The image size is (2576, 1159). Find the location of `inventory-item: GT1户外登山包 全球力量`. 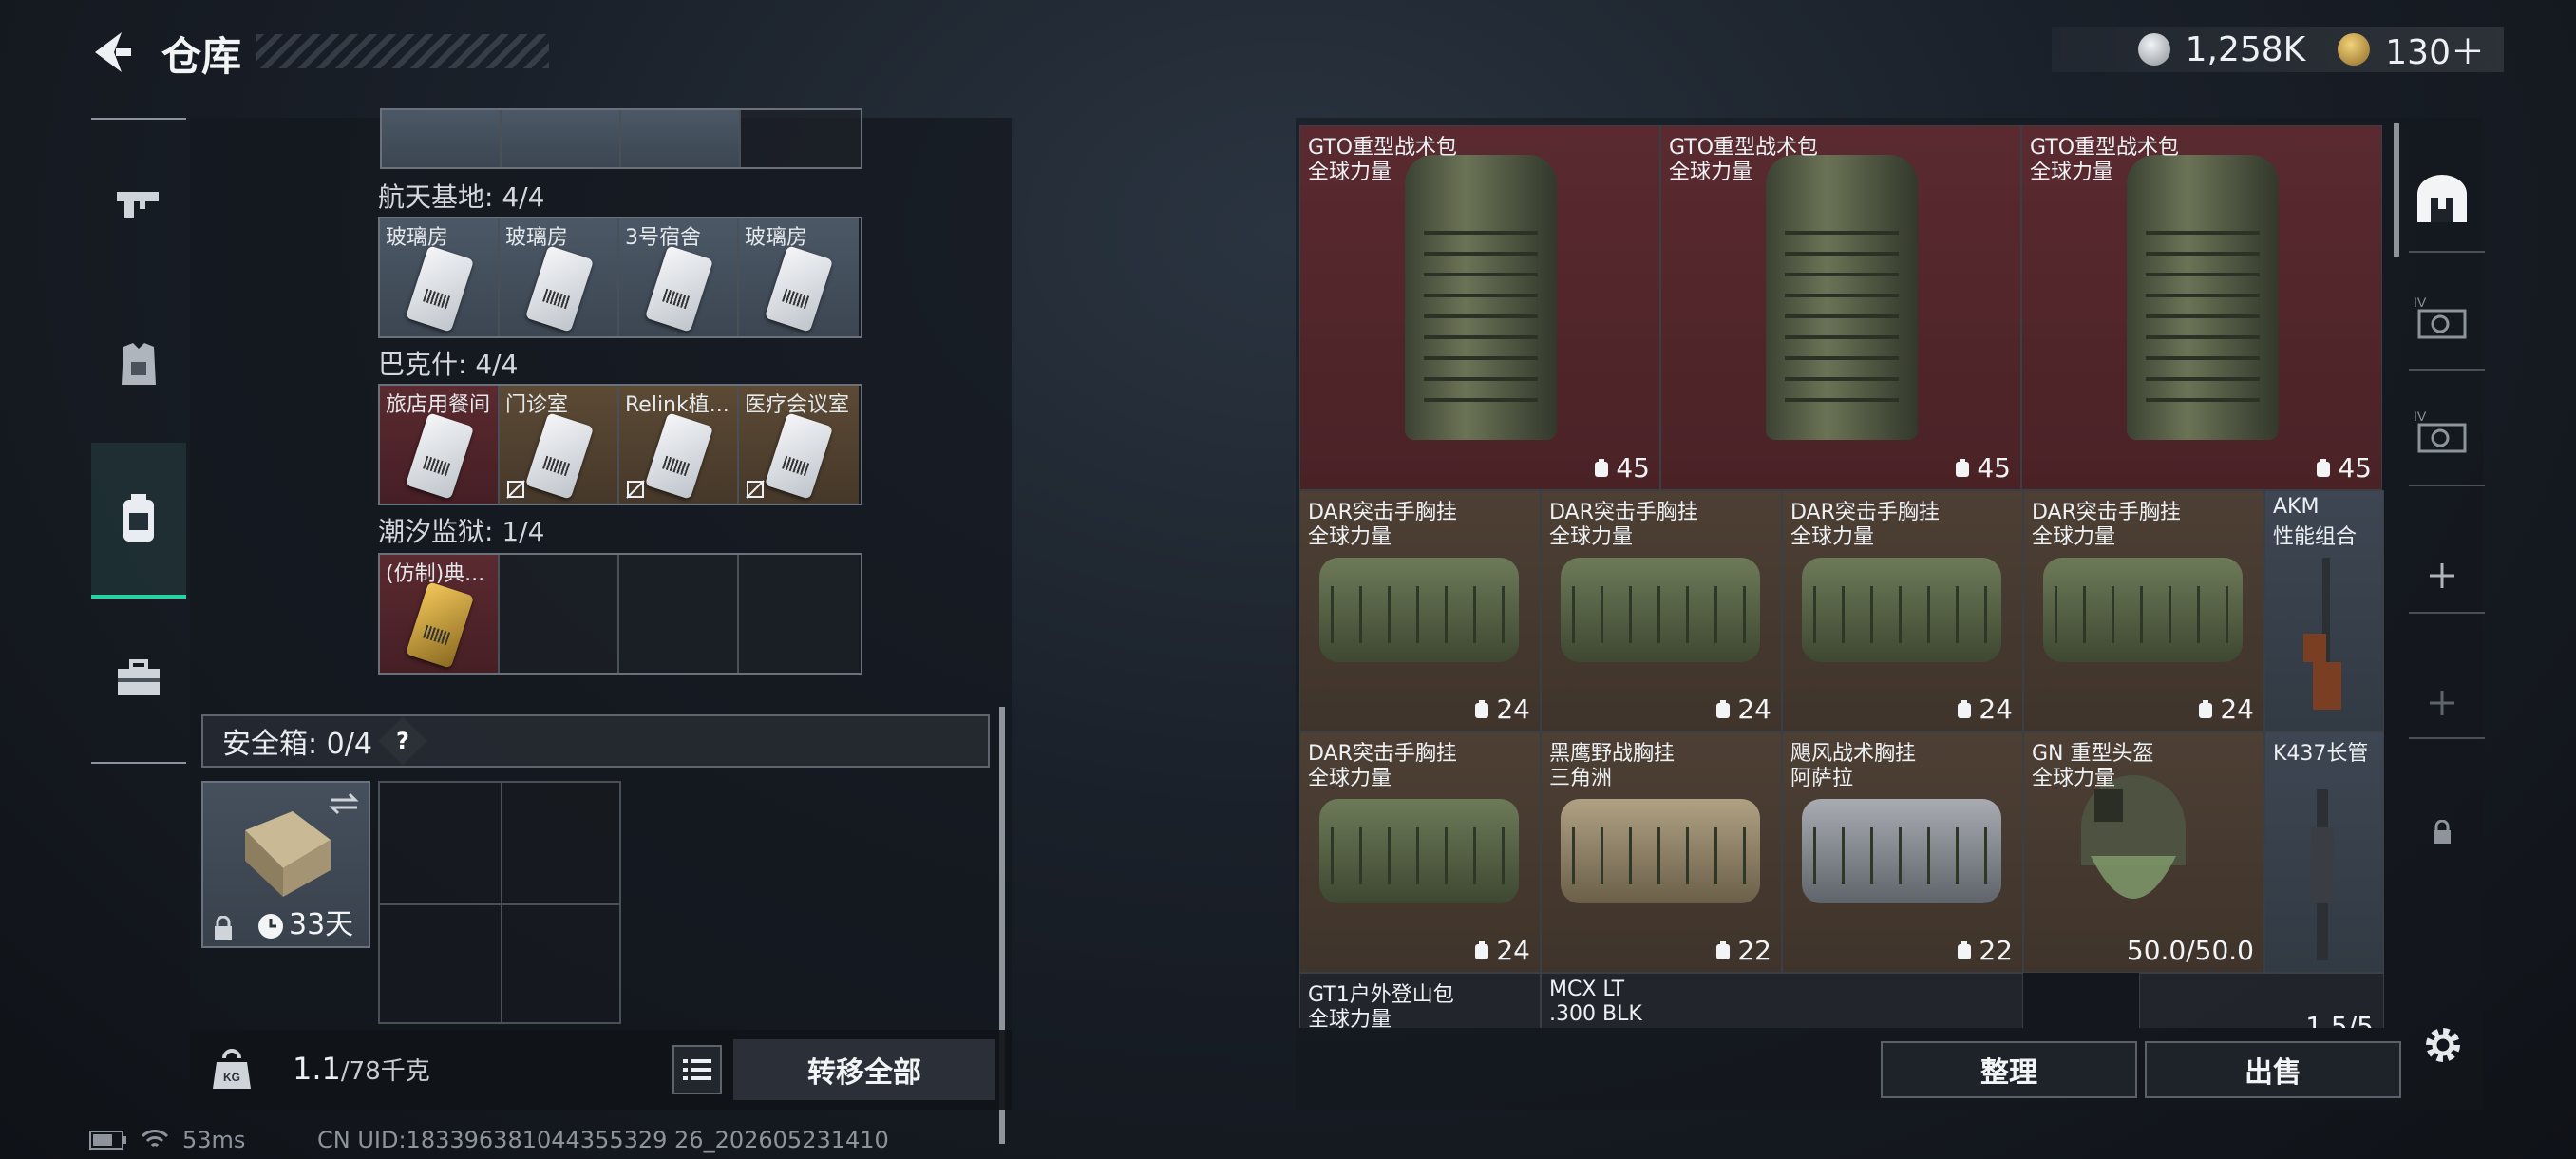

inventory-item: GT1户外登山包 全球力量 is located at coordinates (1420, 1000).